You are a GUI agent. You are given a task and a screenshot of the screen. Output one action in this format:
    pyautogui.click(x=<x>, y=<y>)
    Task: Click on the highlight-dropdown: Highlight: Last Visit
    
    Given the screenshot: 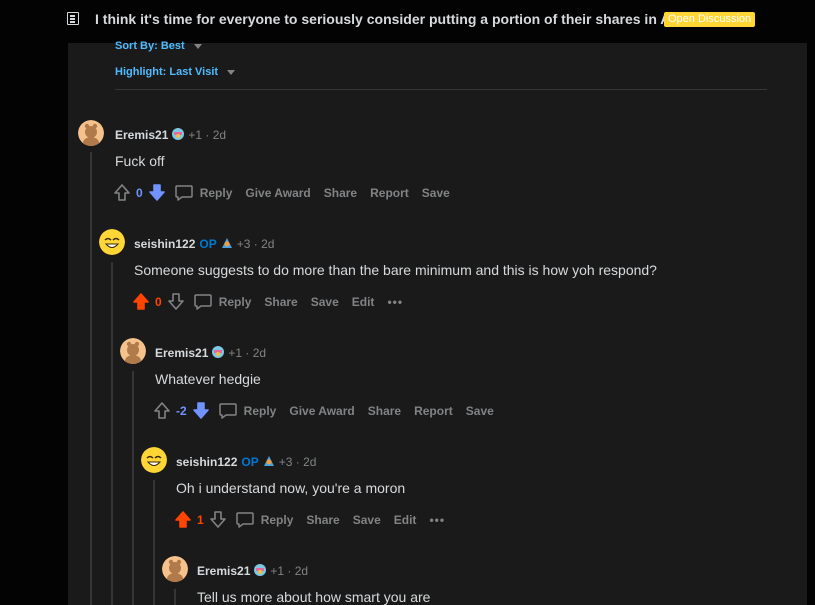 What is the action you would take?
    pyautogui.click(x=175, y=72)
    